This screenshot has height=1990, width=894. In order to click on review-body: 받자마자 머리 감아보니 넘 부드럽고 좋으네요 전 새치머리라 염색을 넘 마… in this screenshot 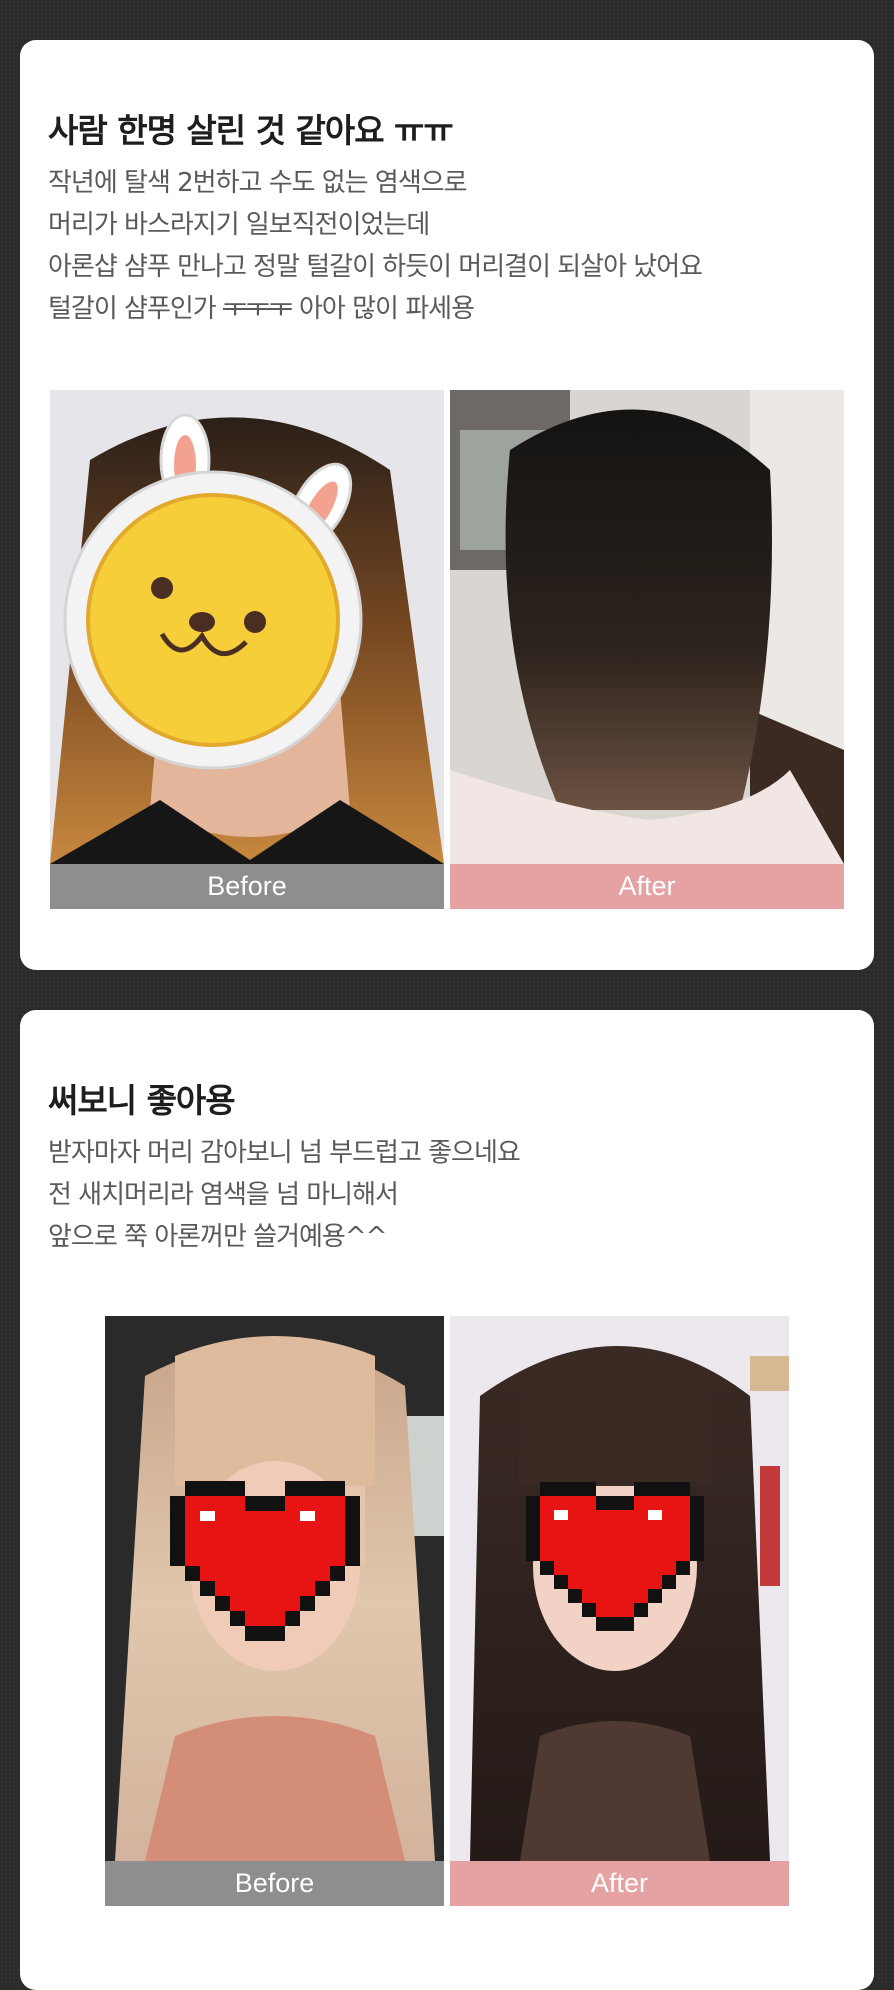, I will do `click(284, 1195)`.